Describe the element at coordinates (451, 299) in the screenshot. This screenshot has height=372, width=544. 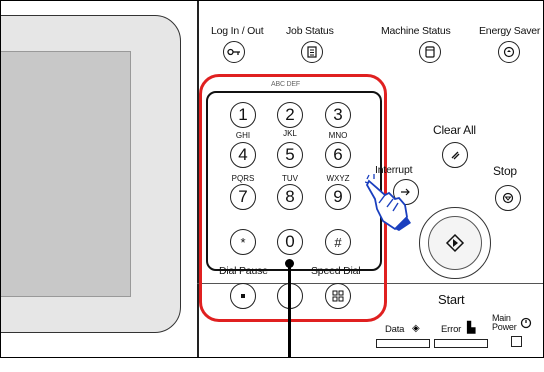
I see `start-label: Start` at that location.